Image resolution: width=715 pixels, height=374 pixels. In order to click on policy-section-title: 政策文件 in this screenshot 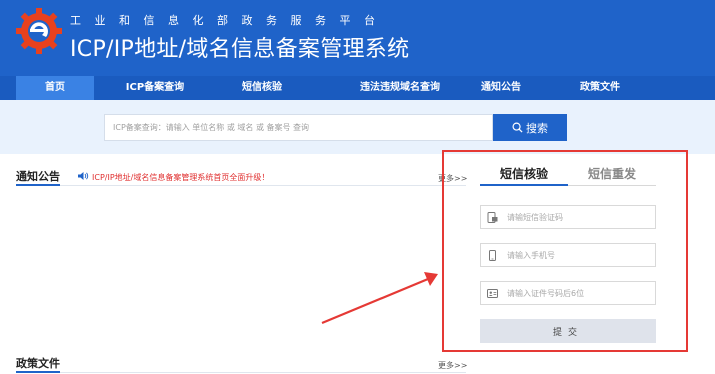, I will do `click(38, 363)`.